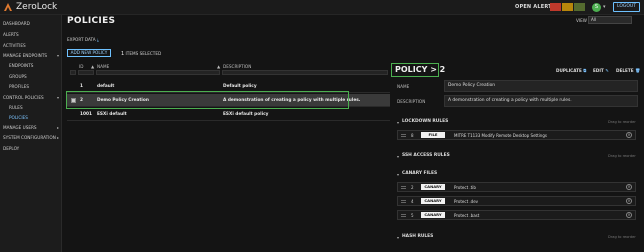 The image size is (644, 252). What do you see at coordinates (19, 86) in the screenshot?
I see `sidebar-item-profiles: PROFILES` at bounding box center [19, 86].